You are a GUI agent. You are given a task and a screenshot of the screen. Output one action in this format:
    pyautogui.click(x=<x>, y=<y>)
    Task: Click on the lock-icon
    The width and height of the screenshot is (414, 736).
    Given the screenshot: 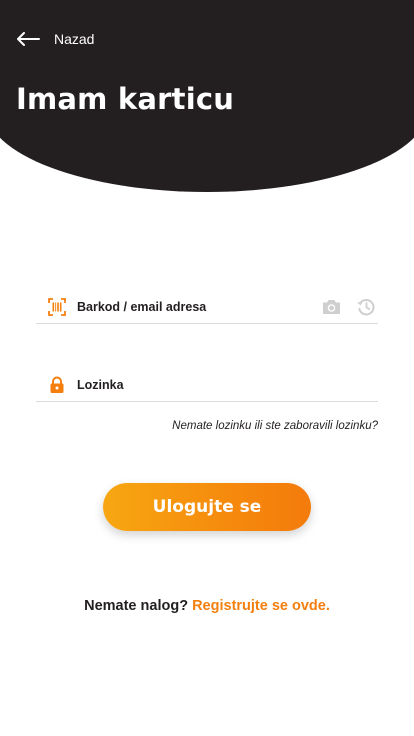 What is the action you would take?
    pyautogui.click(x=57, y=385)
    